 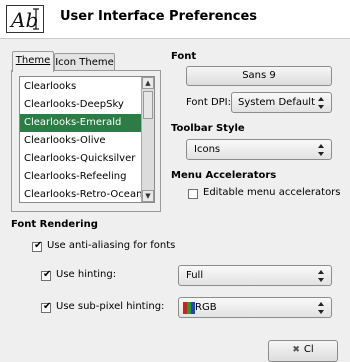 I want to click on tab-icon-theme-label: Icon Theme, so click(x=84, y=62).